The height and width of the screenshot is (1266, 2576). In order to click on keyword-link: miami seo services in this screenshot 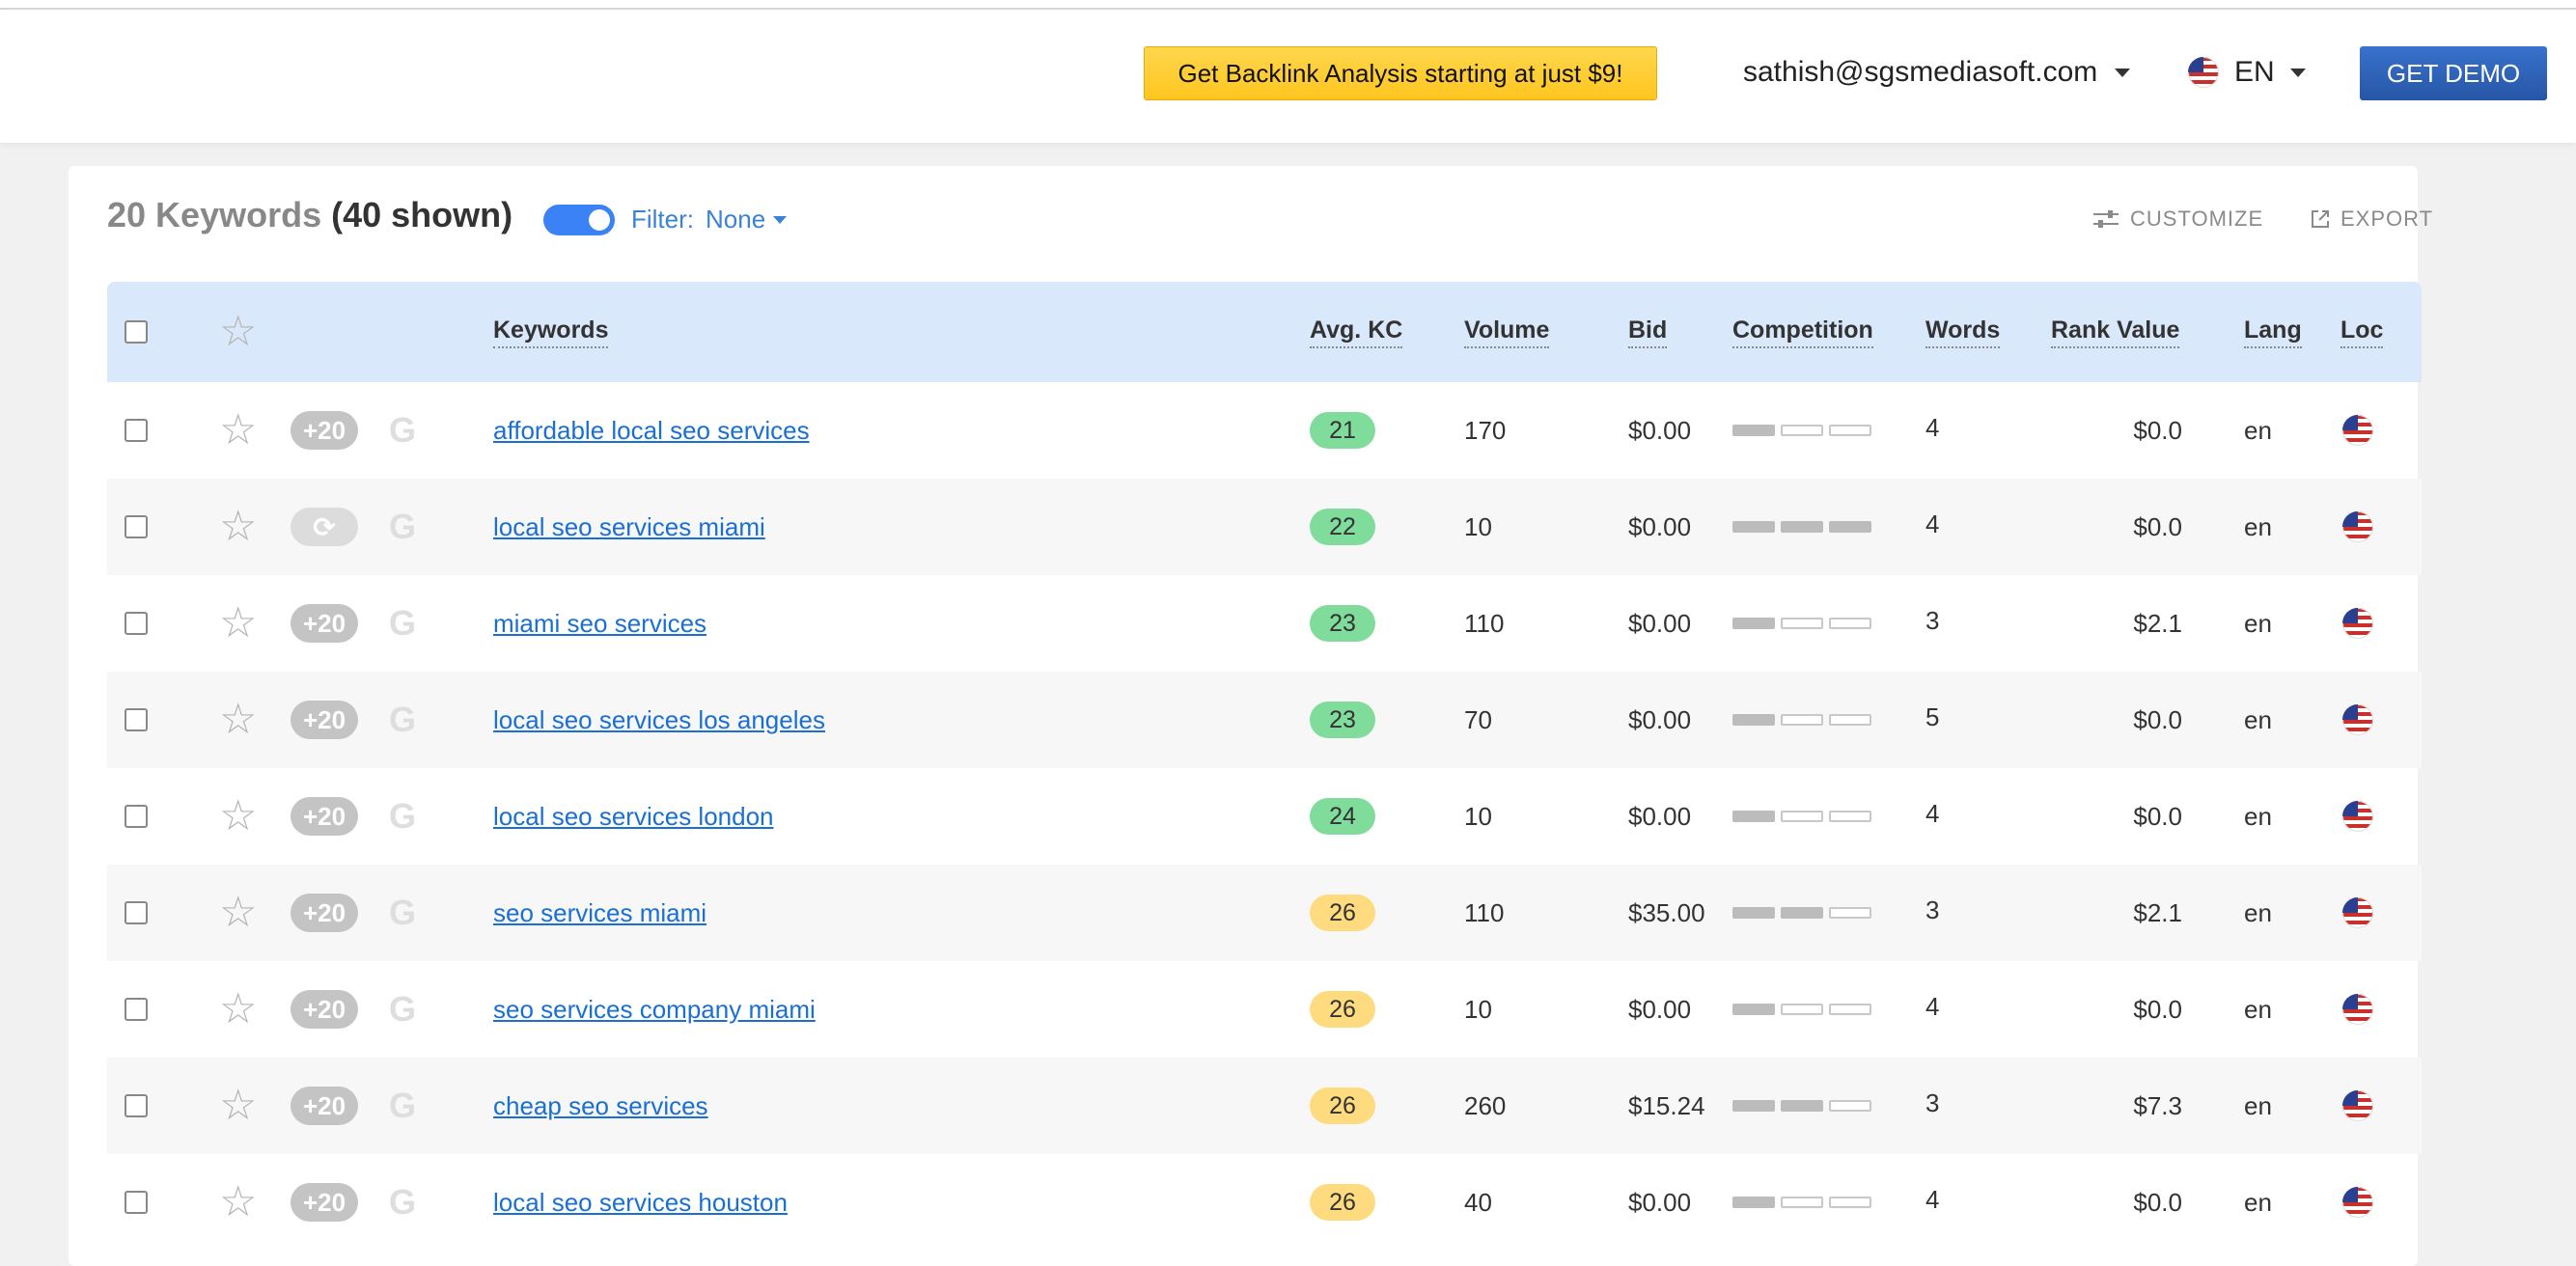, I will do `click(599, 624)`.